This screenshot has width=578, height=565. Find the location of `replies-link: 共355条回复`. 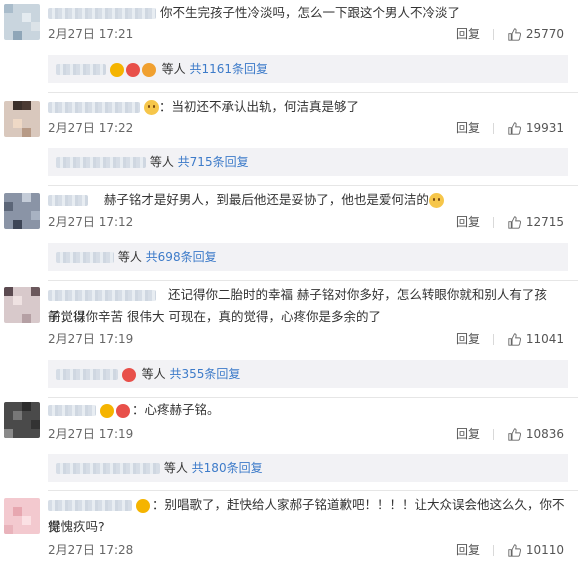

replies-link: 共355条回复 is located at coordinates (205, 374).